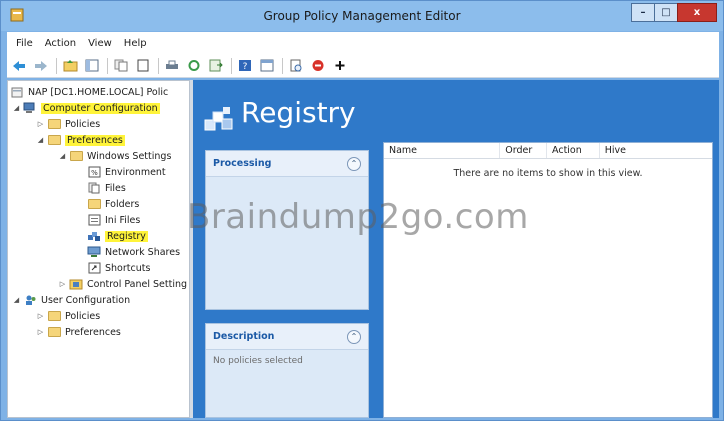  Describe the element at coordinates (656, 150) in the screenshot. I see `column-header-hive: Hive` at that location.